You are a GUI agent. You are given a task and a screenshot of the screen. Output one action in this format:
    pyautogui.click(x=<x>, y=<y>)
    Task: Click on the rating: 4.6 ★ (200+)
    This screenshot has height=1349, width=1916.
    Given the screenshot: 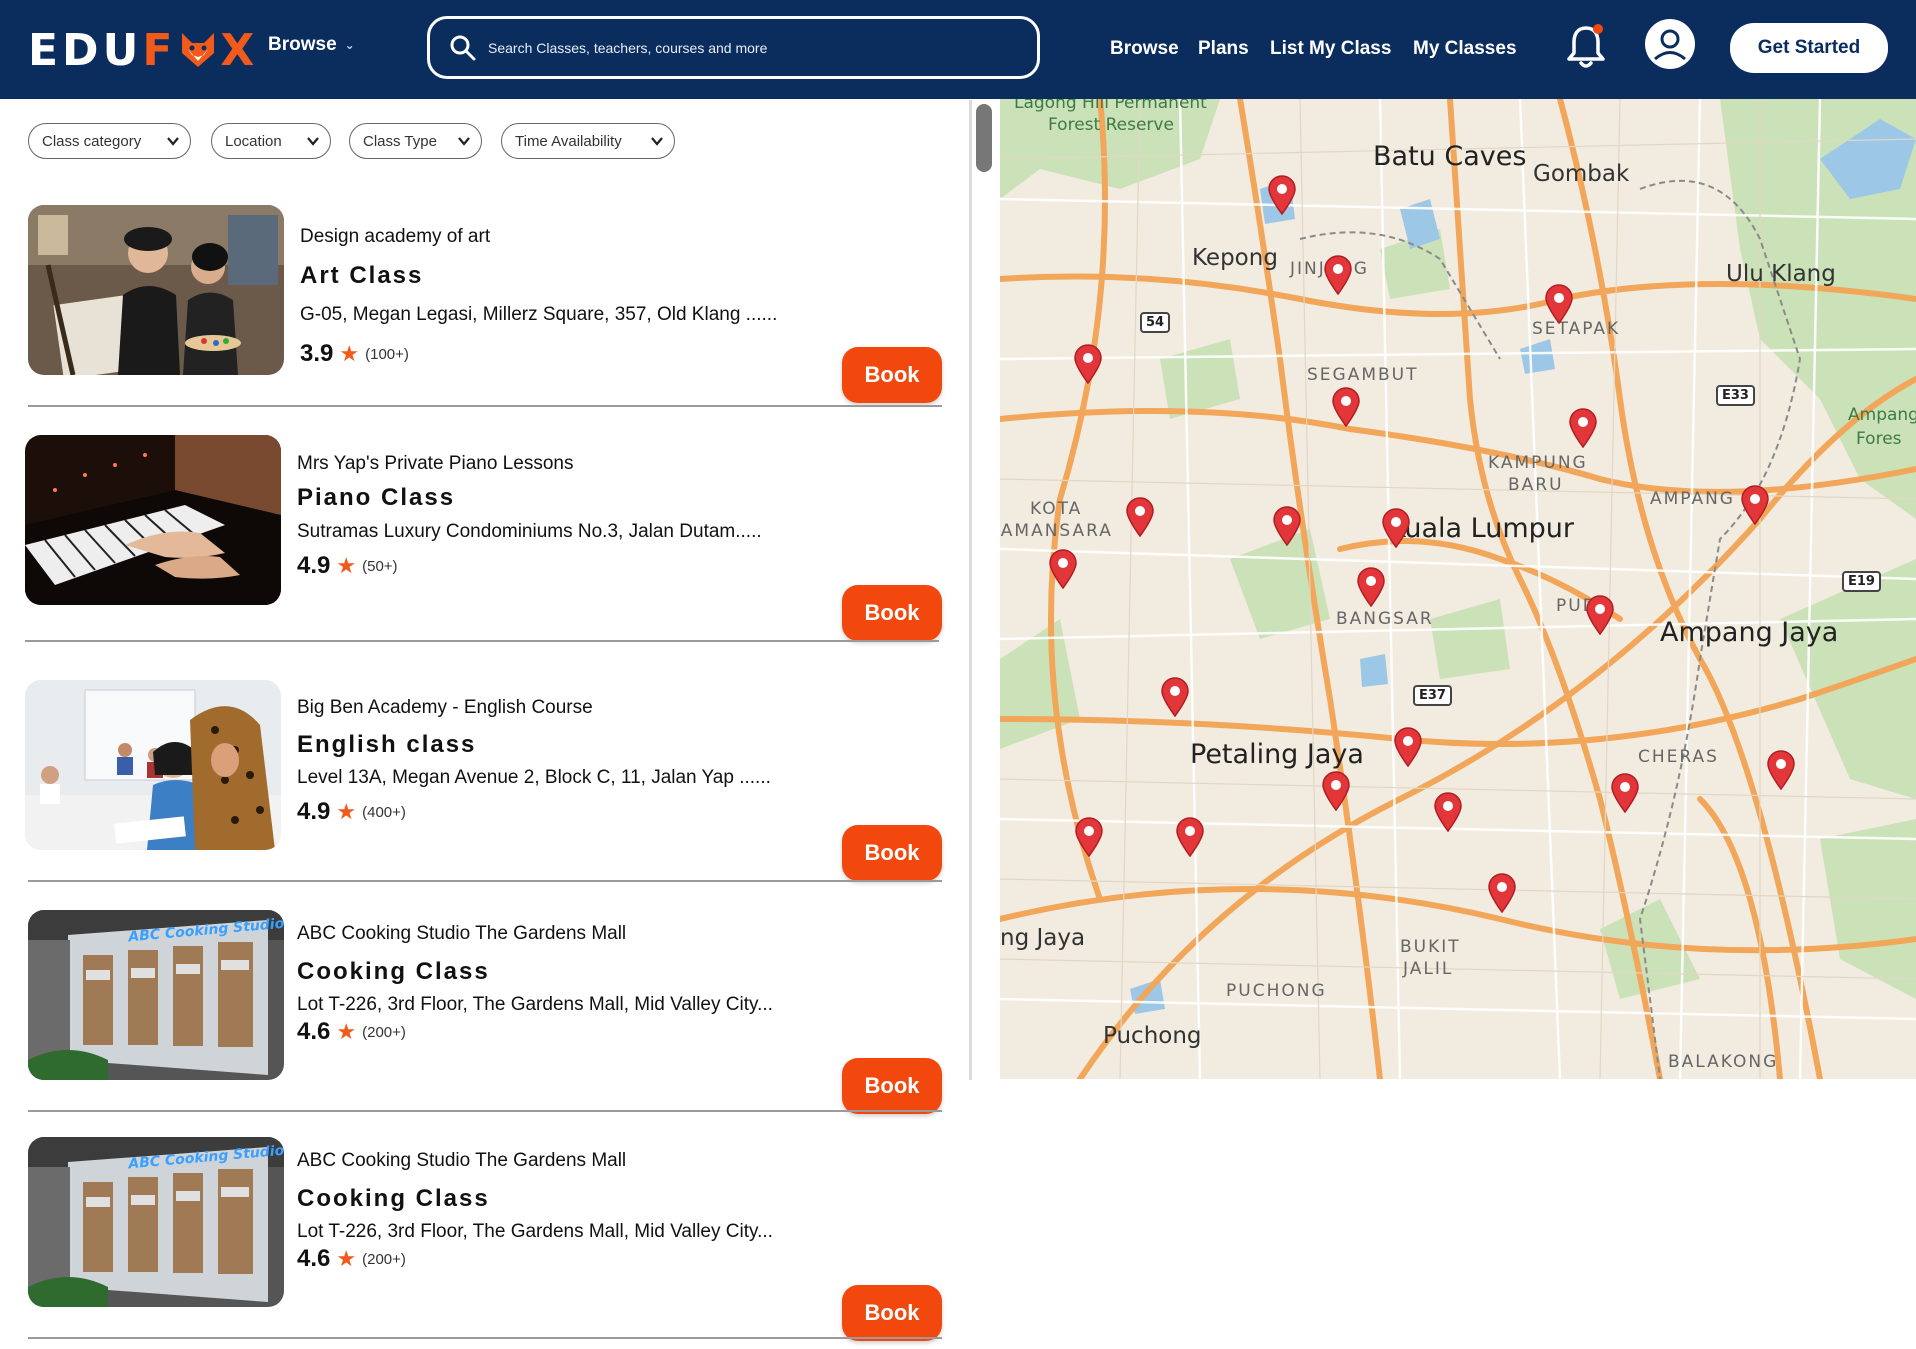 What is the action you would take?
    pyautogui.click(x=351, y=1032)
    